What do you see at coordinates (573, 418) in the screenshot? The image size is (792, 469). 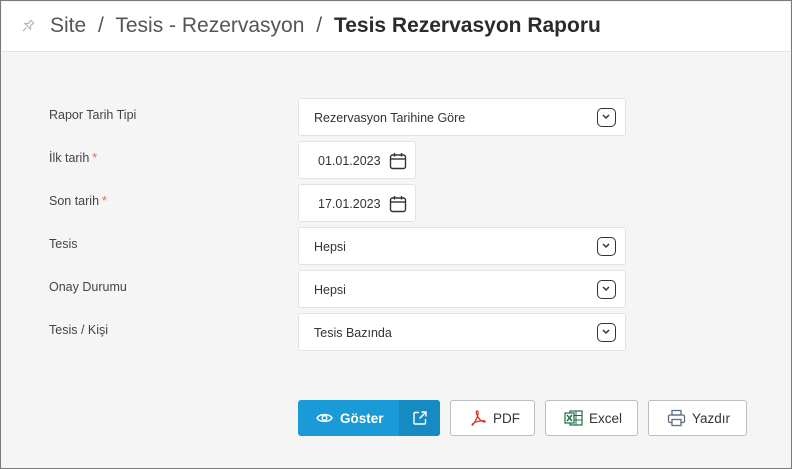 I see `excel-icon` at bounding box center [573, 418].